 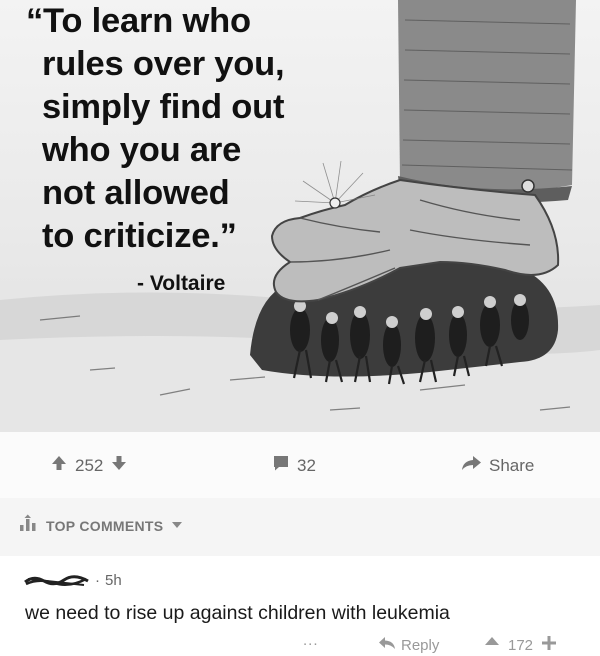 What do you see at coordinates (512, 465) in the screenshot?
I see `share-label: Share` at bounding box center [512, 465].